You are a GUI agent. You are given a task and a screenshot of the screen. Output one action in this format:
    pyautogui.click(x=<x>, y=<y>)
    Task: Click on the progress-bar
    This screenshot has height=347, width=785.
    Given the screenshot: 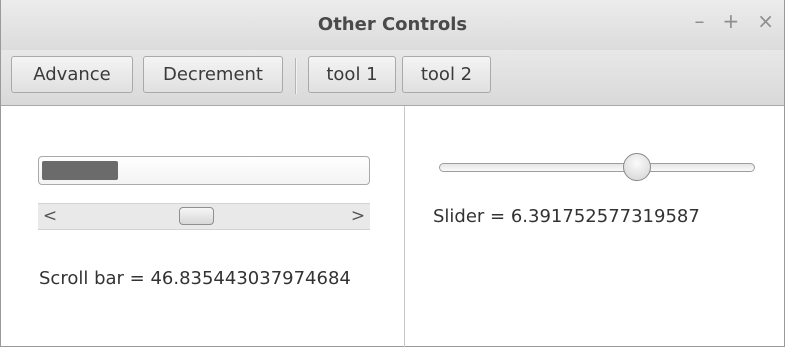 What is the action you would take?
    pyautogui.click(x=204, y=170)
    